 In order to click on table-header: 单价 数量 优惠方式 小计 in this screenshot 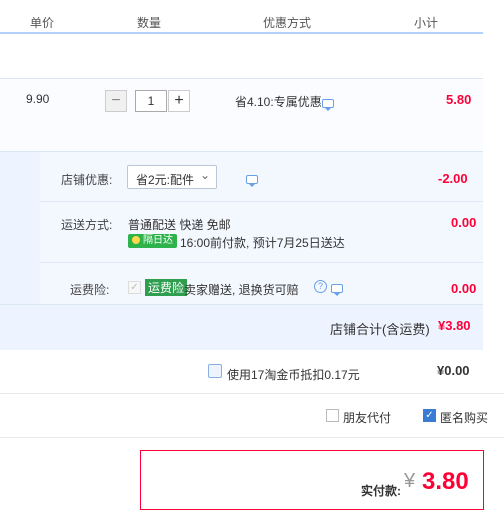, I will do `click(252, 16)`.